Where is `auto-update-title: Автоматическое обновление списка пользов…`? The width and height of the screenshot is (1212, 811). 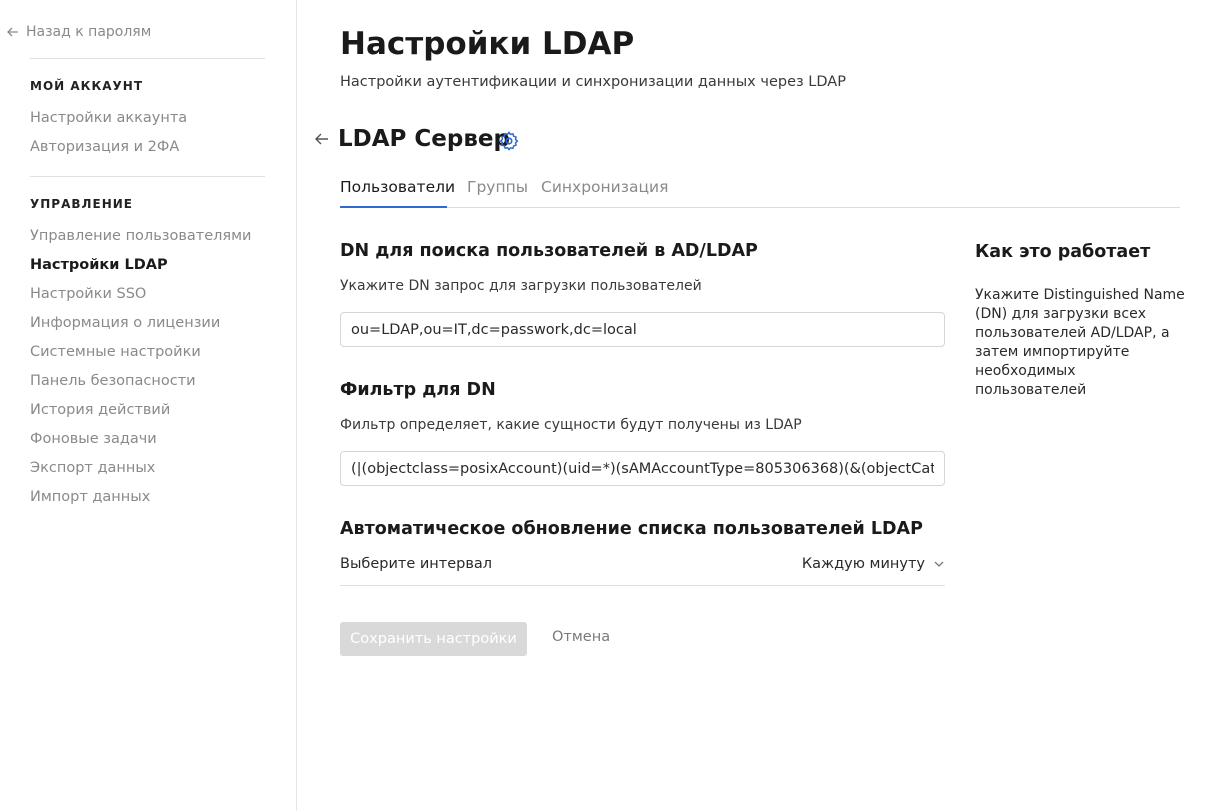 auto-update-title: Автоматическое обновление списка пользов… is located at coordinates (631, 529).